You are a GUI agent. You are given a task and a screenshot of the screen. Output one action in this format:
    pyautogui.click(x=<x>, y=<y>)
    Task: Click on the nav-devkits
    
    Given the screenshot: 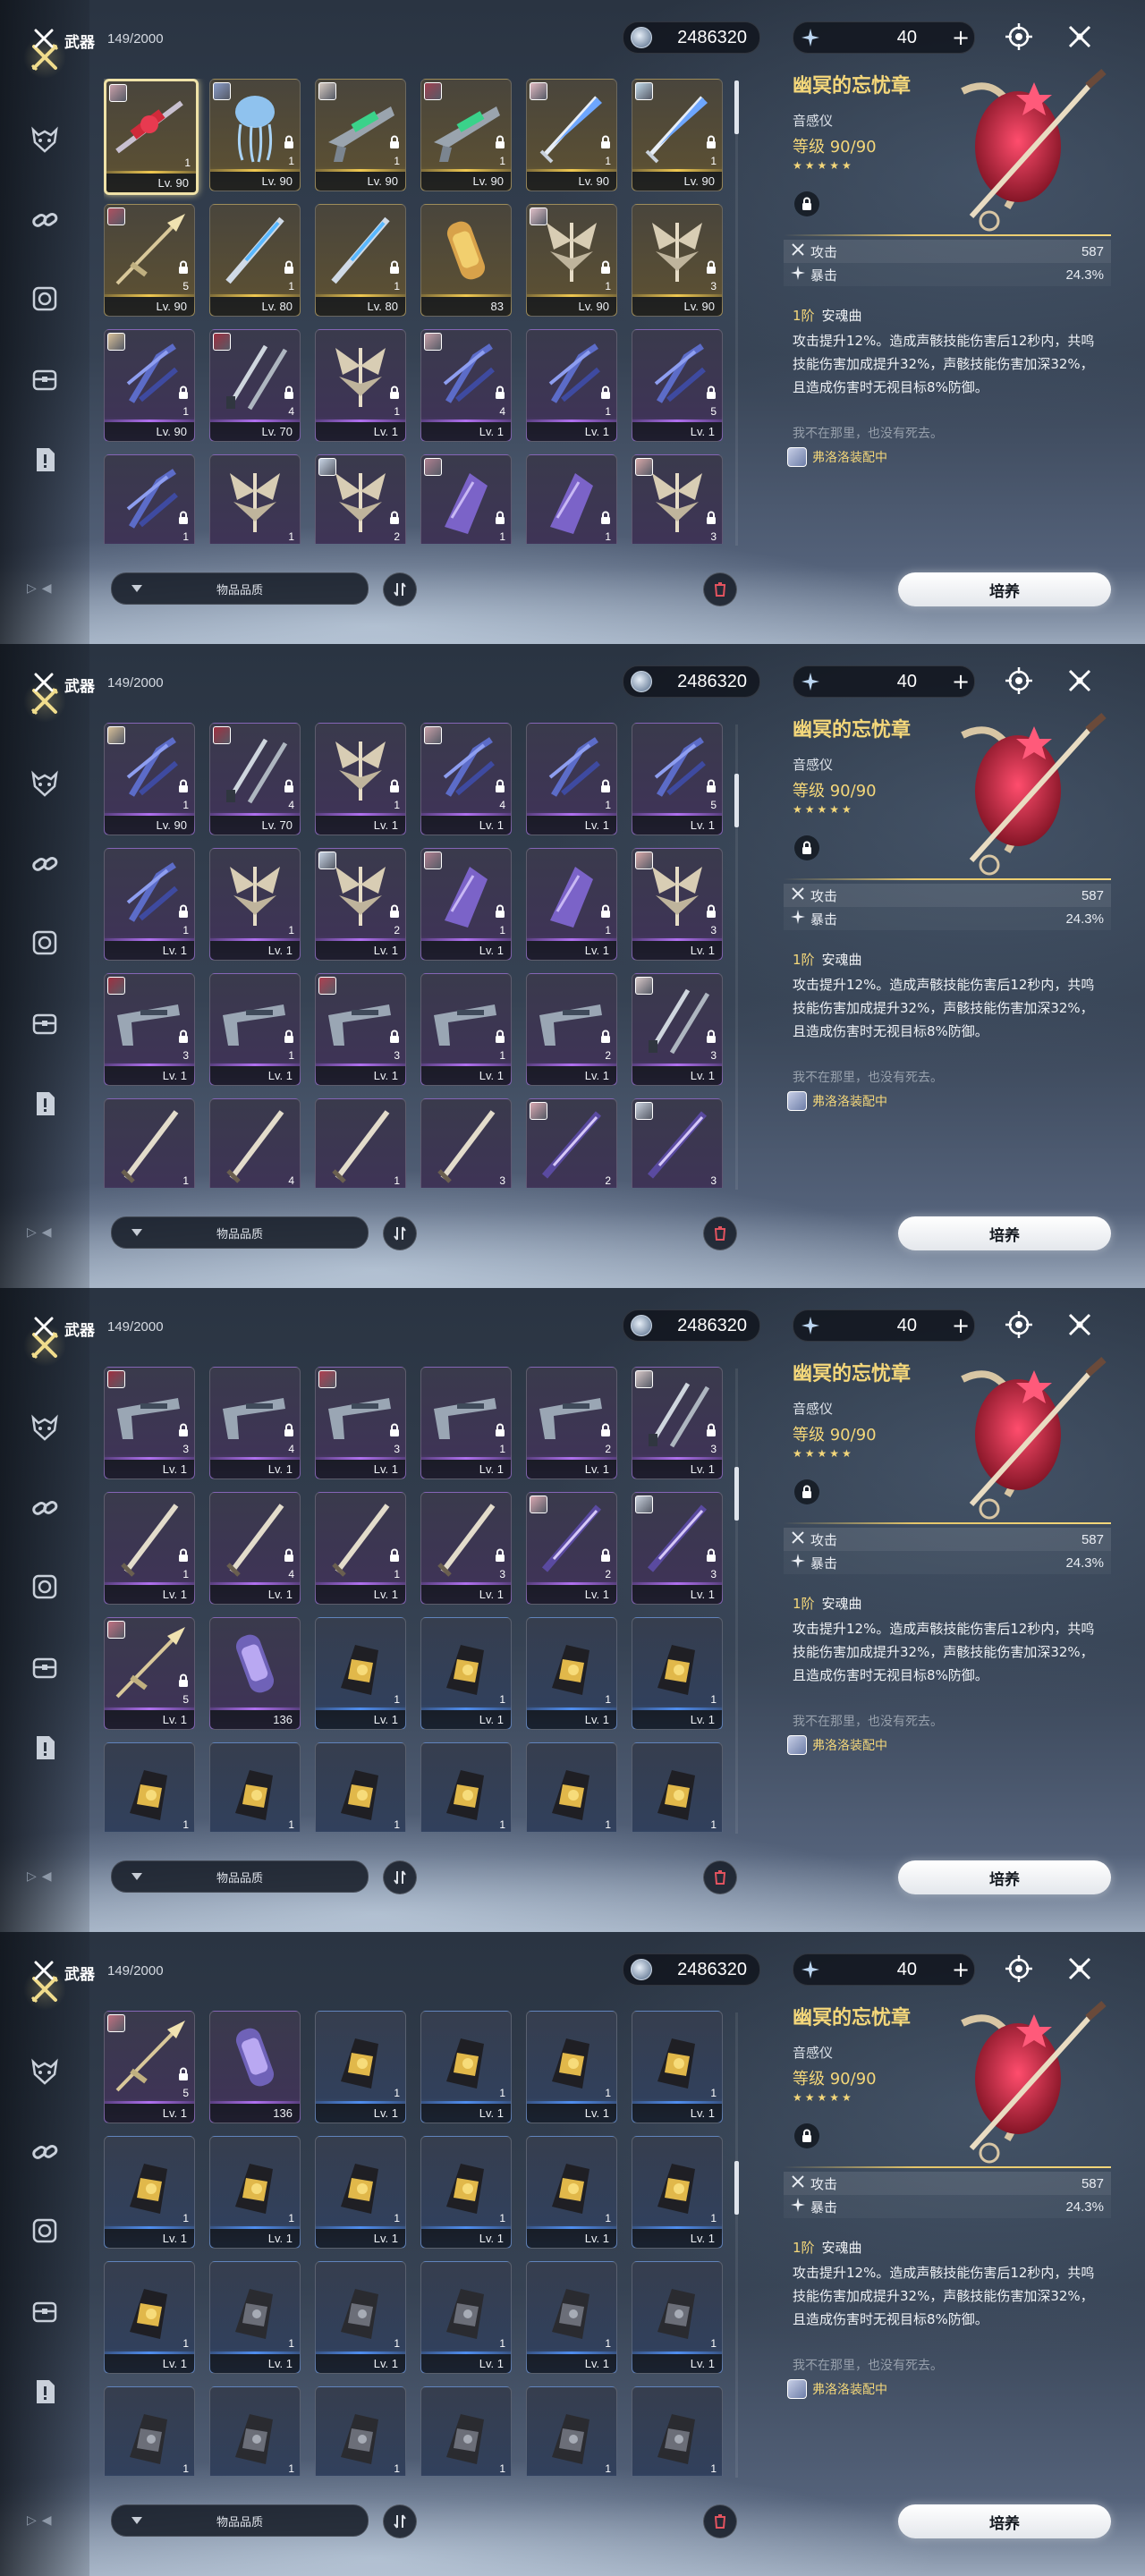 What is the action you would take?
    pyautogui.click(x=44, y=864)
    